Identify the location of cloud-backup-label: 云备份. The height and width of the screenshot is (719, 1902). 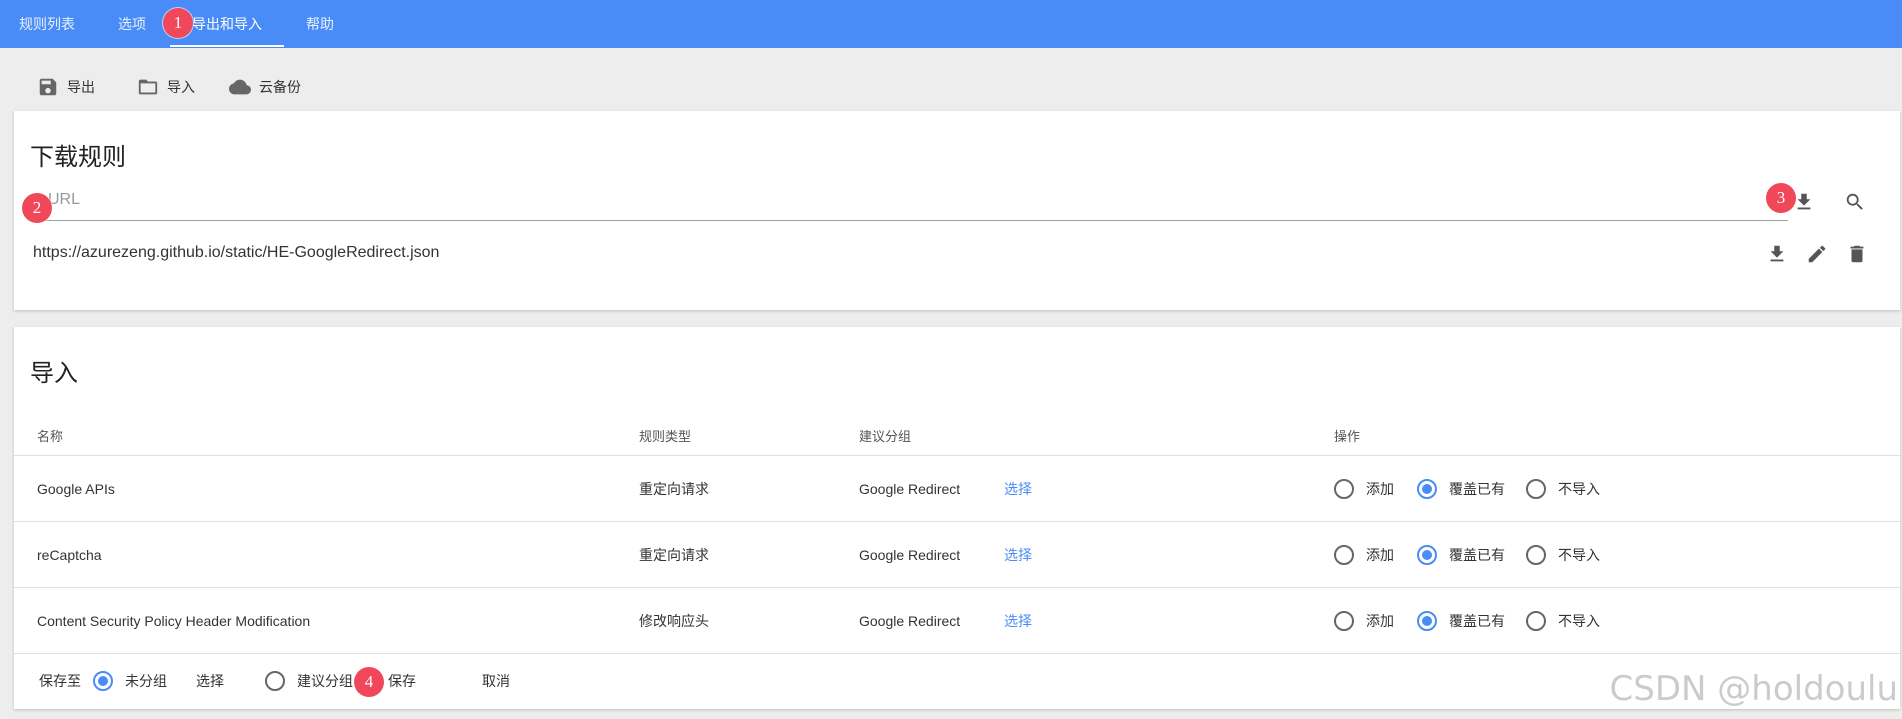
(280, 87).